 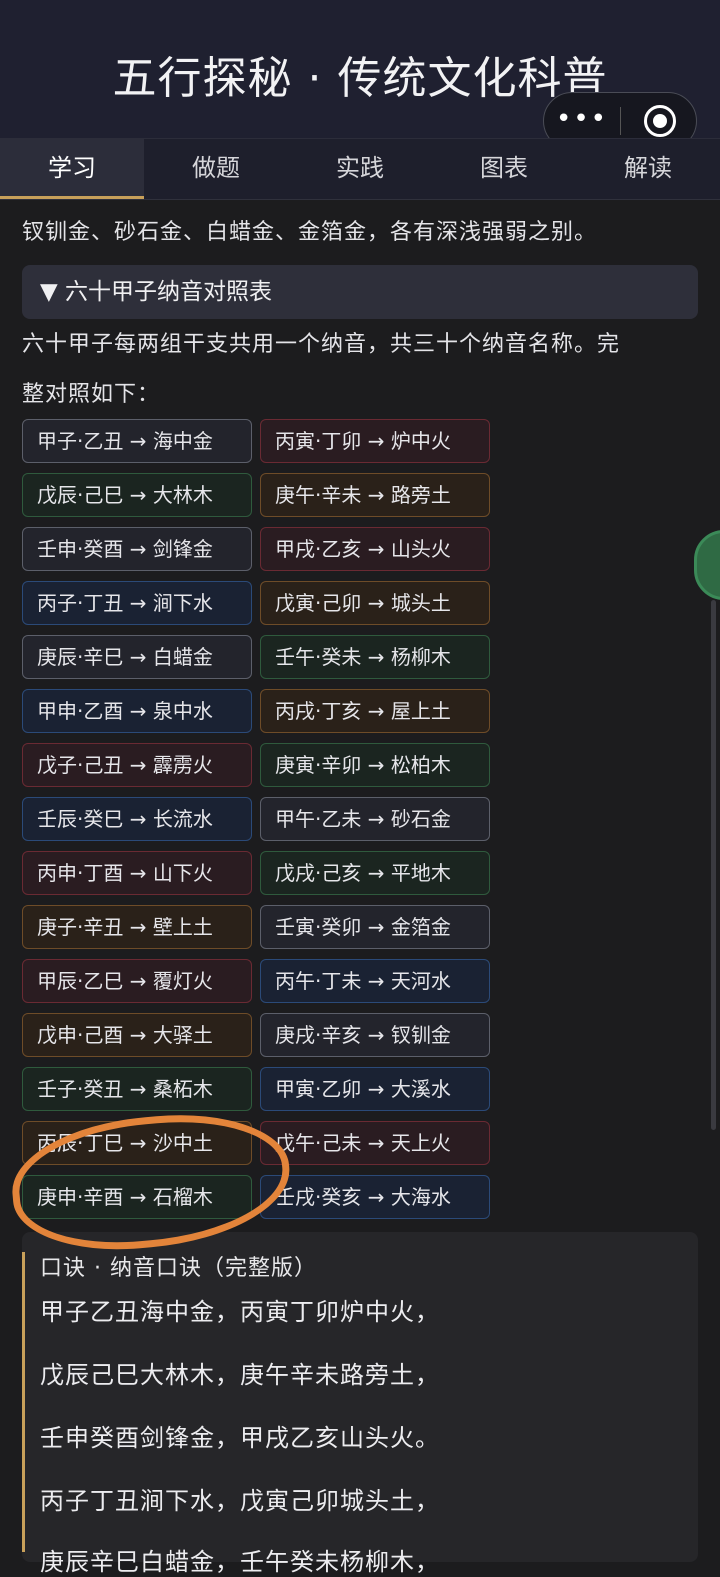 What do you see at coordinates (137, 657) in the screenshot?
I see `nayin-pair-item: 庚辰·辛巳 → 白蜡金` at bounding box center [137, 657].